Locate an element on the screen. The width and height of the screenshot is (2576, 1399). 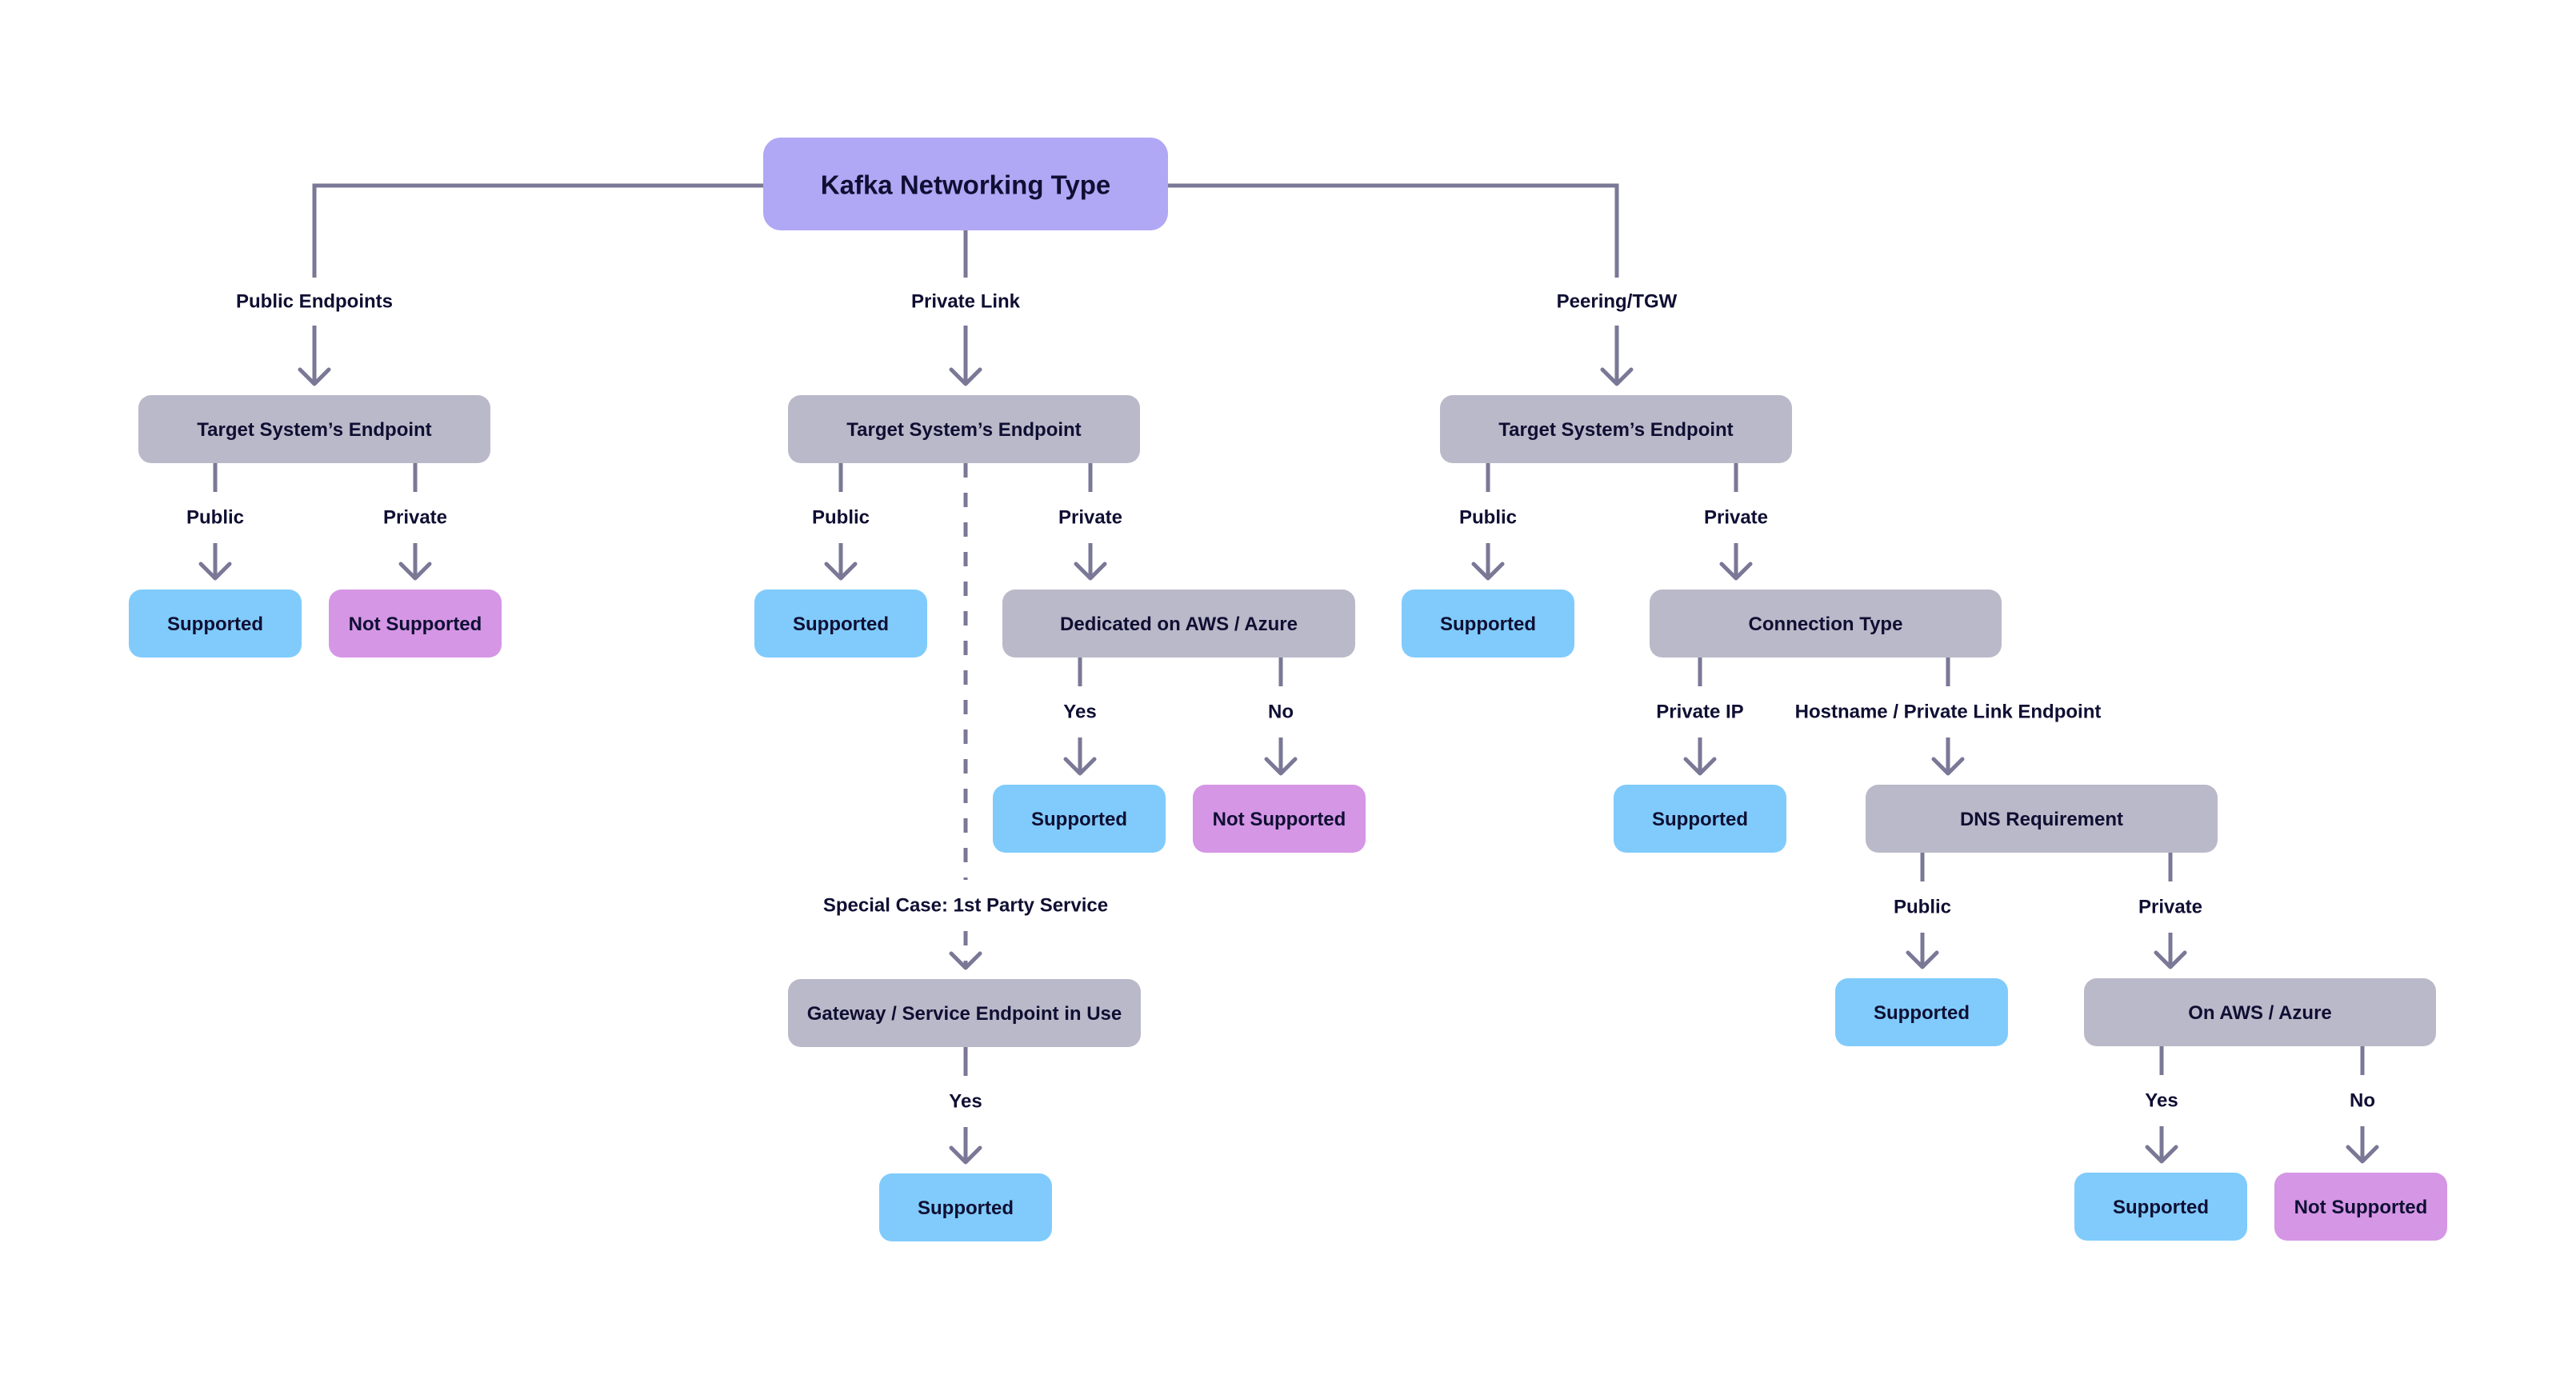
decision-node-pl-target: Target System’s Endpoint is located at coordinates (964, 429).